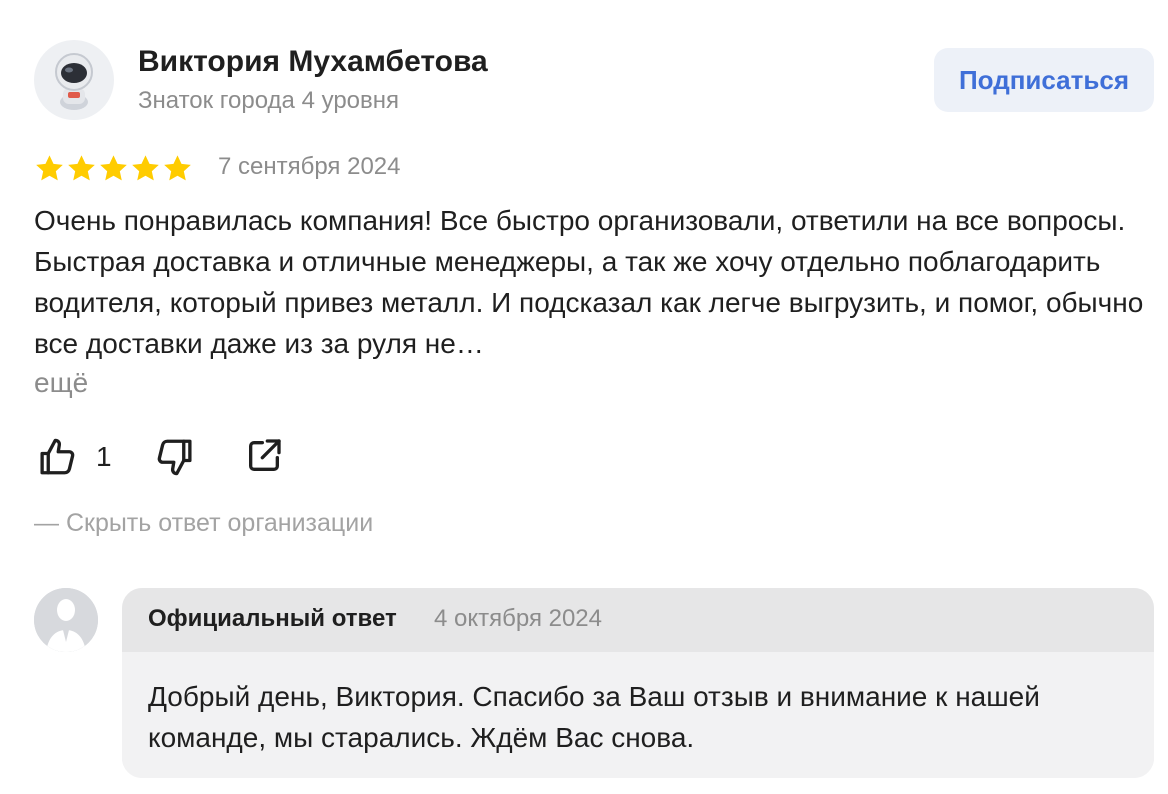  I want to click on thumbs-down-icon, so click(174, 457).